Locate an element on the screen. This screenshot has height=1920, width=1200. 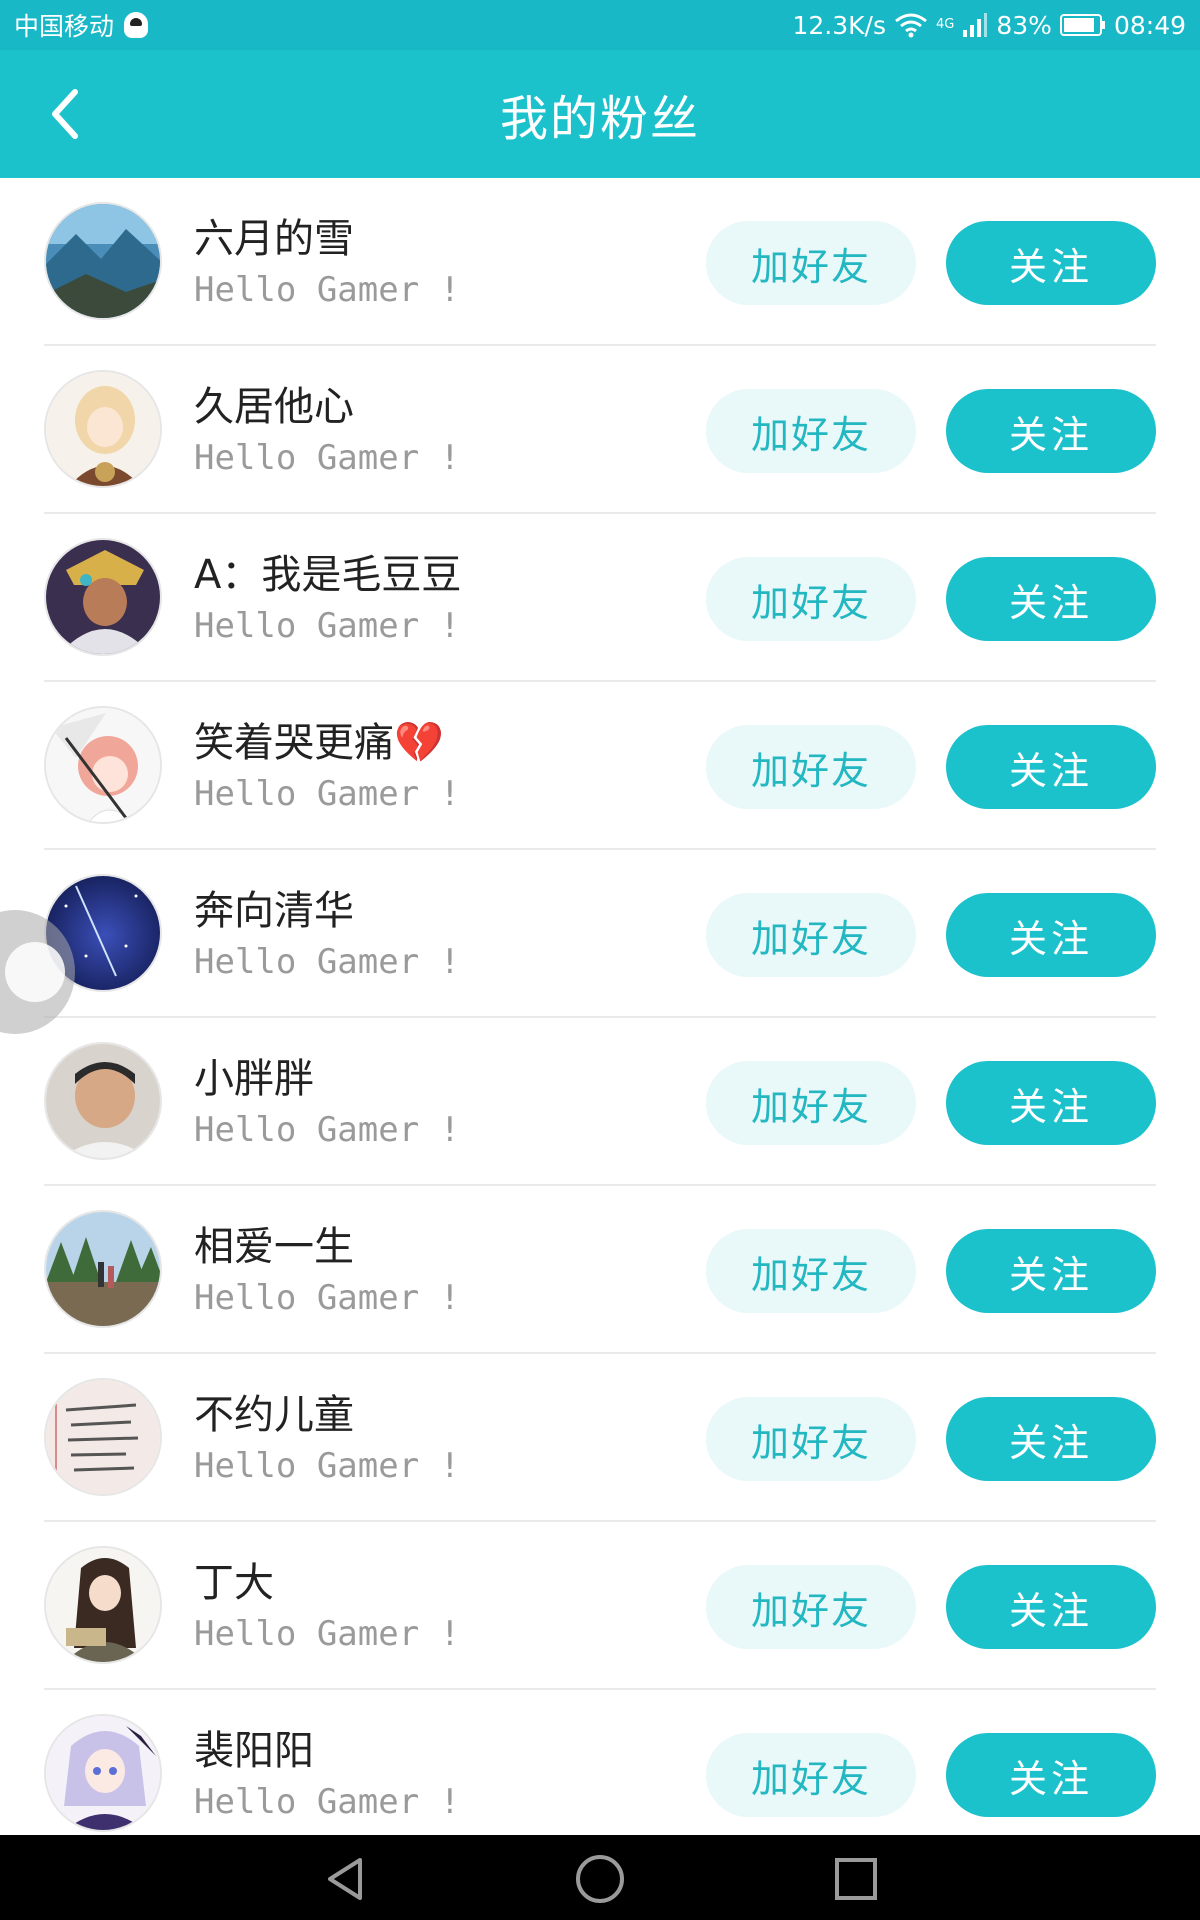
status-left: 中国移动 is located at coordinates (81, 25).